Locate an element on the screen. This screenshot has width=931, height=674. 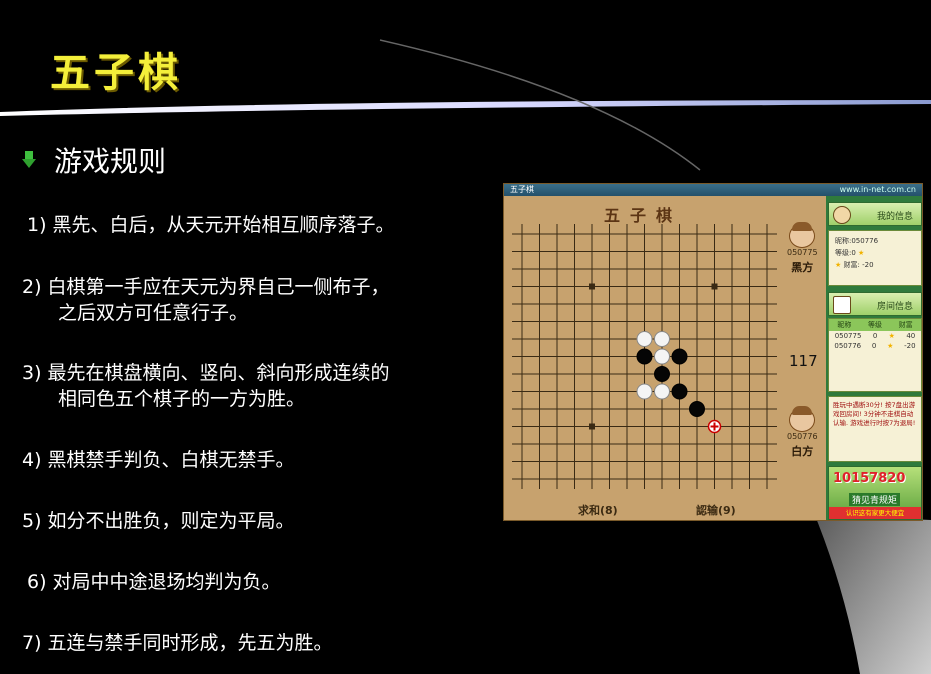
game-site-url: www.in-net.com.cn is located at coordinates (877, 189).